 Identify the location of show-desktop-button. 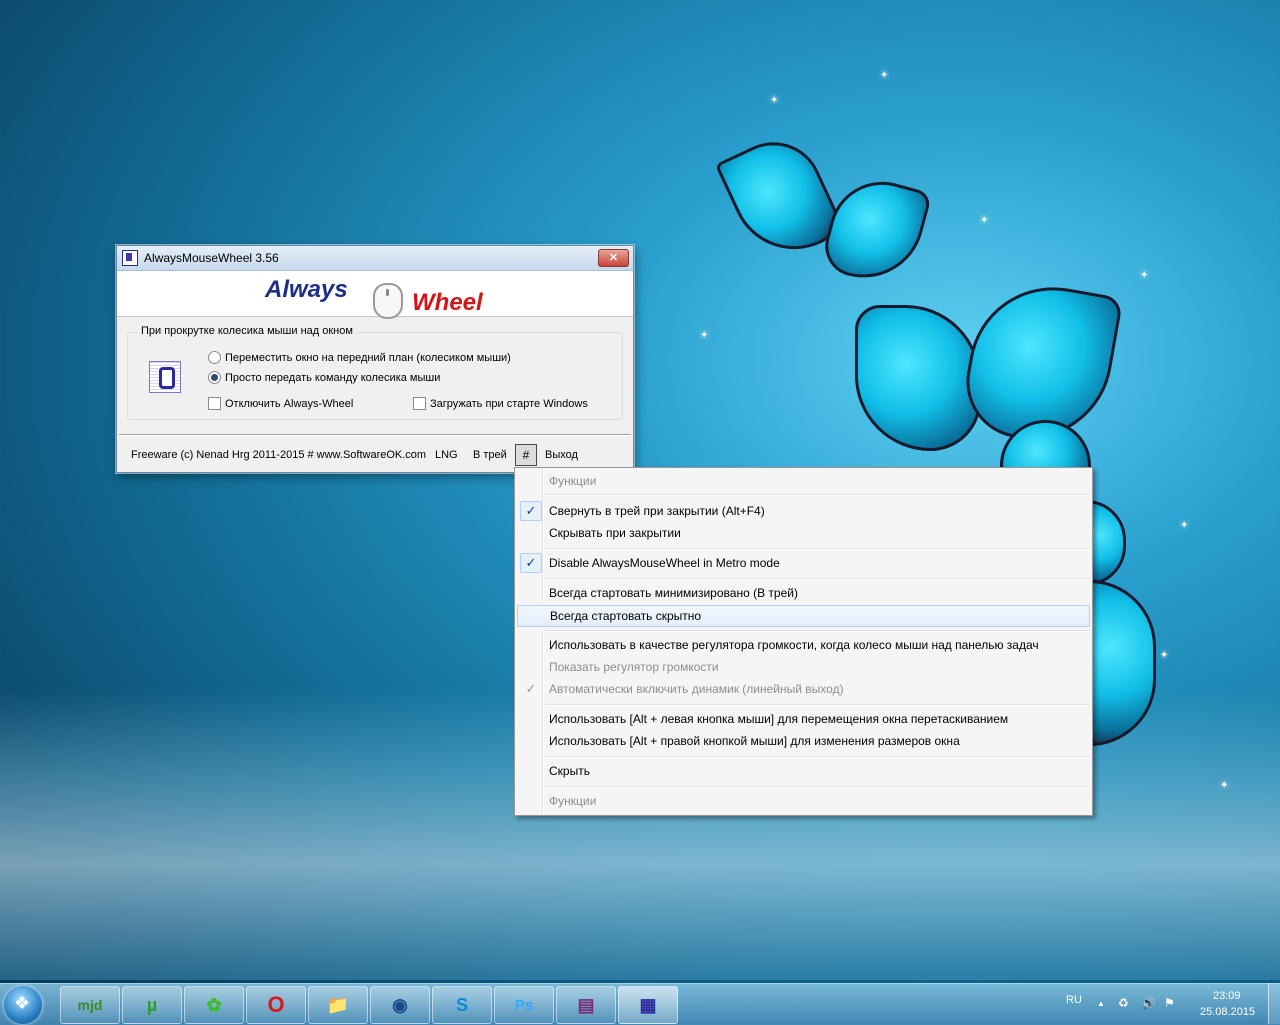
(1274, 1003).